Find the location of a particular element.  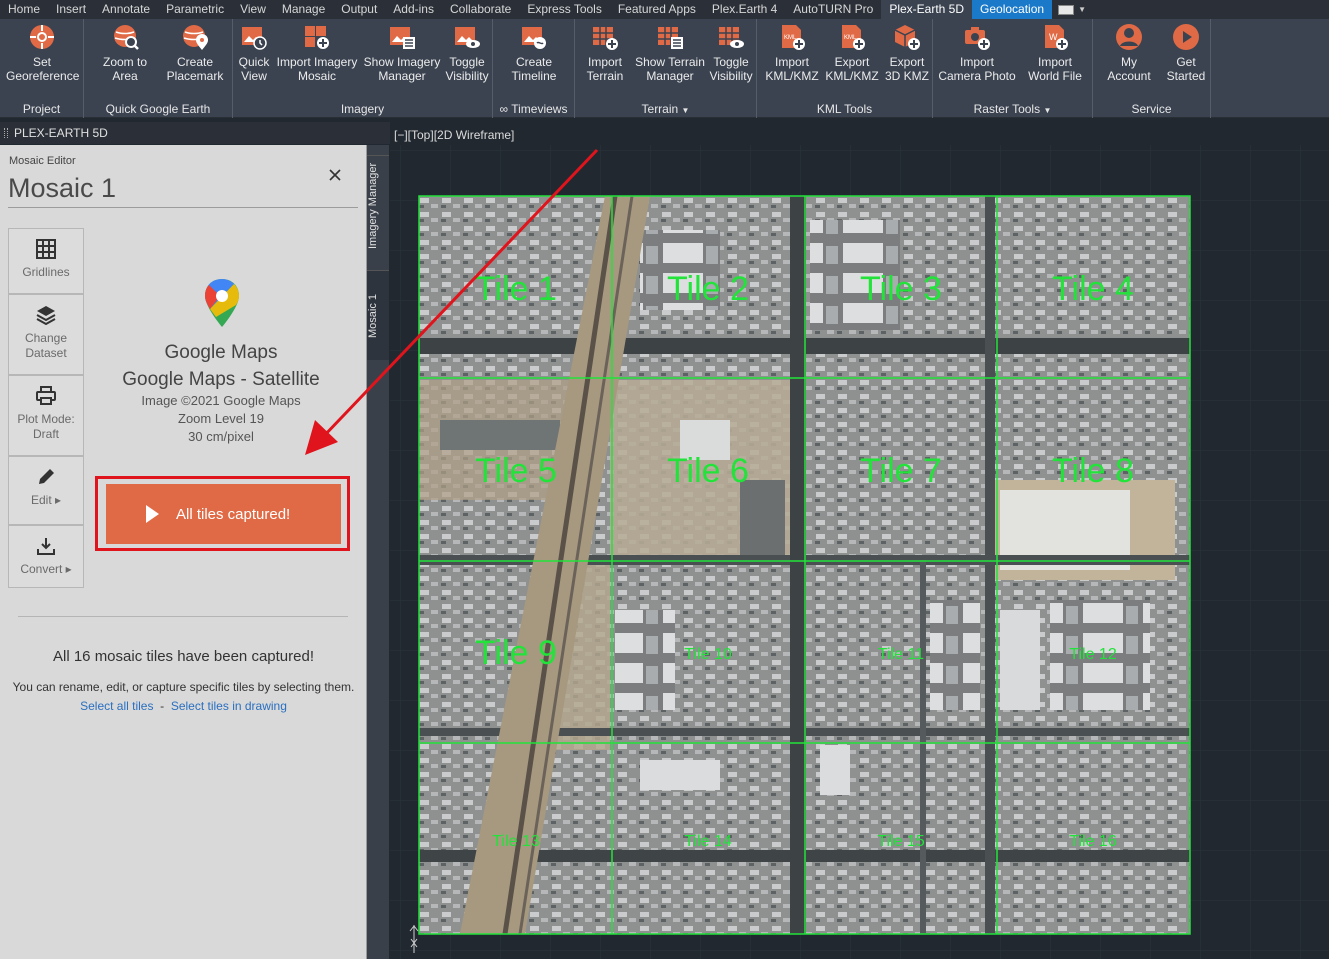

change-dataset-button: Change Dataset is located at coordinates (46, 334).